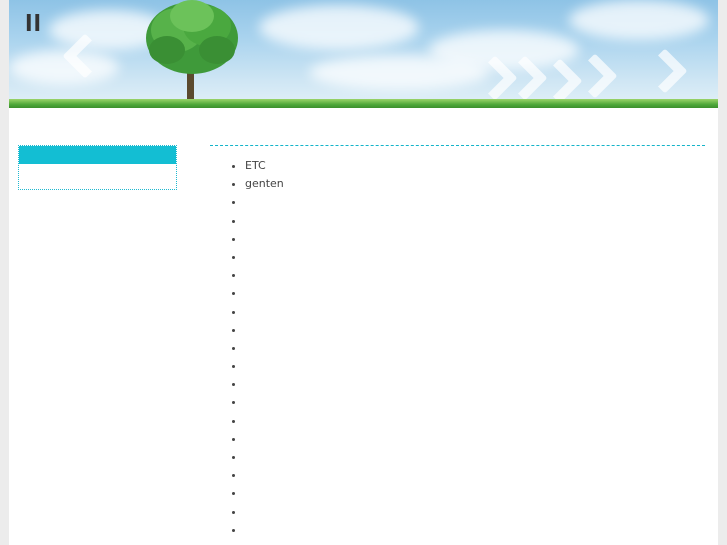 Image resolution: width=727 pixels, height=545 pixels. I want to click on list-item: genten, so click(264, 184).